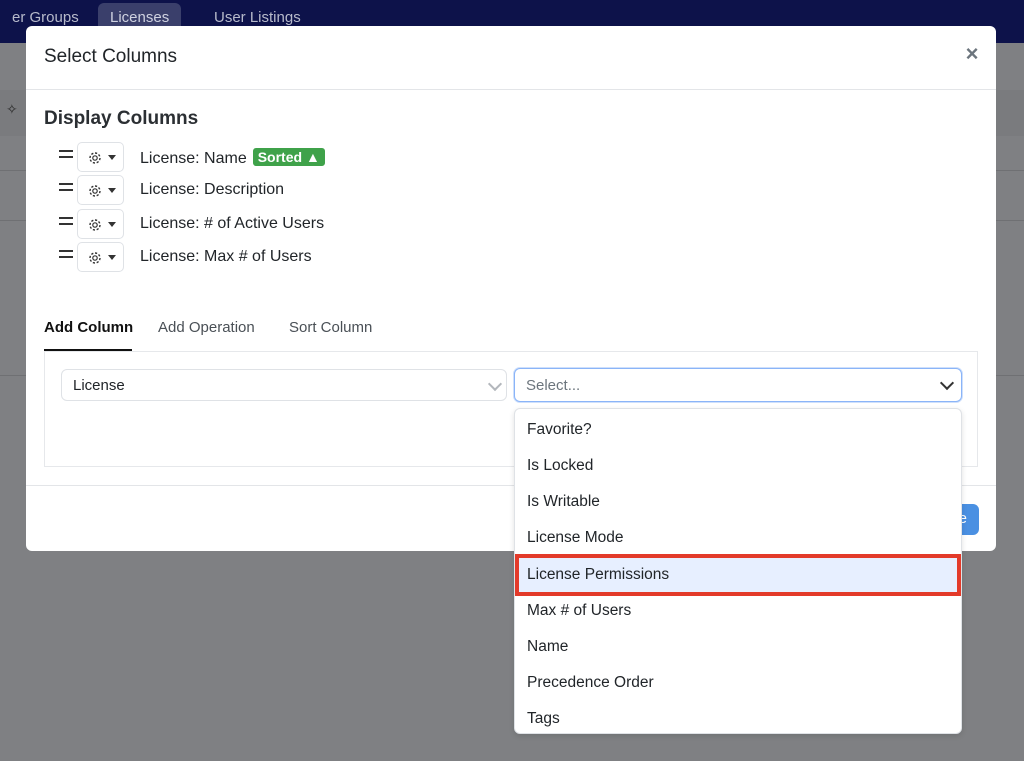  I want to click on column-label: License: Name Sorted ▲, so click(232, 158).